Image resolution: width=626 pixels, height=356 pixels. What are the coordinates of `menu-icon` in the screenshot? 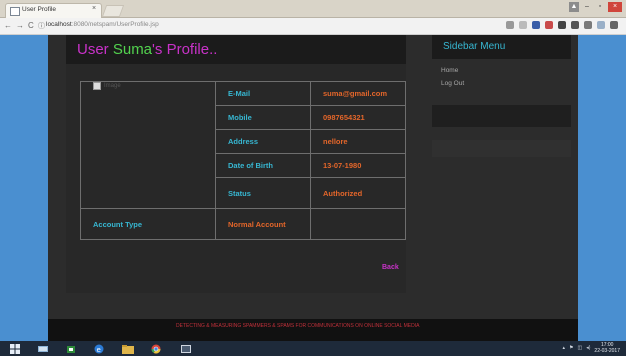 It's located at (614, 25).